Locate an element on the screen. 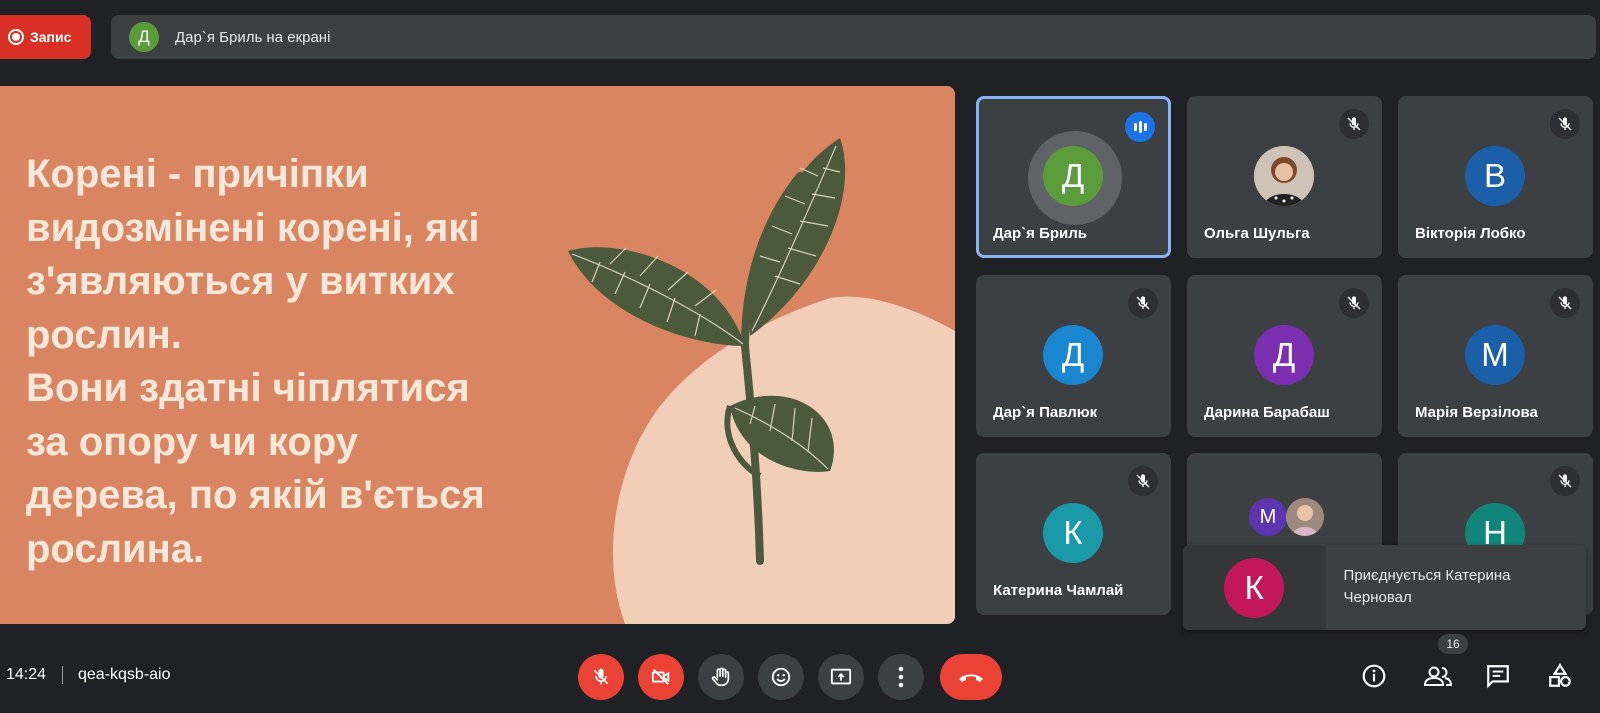 The height and width of the screenshot is (713, 1600). meeting-info-button is located at coordinates (1374, 676).